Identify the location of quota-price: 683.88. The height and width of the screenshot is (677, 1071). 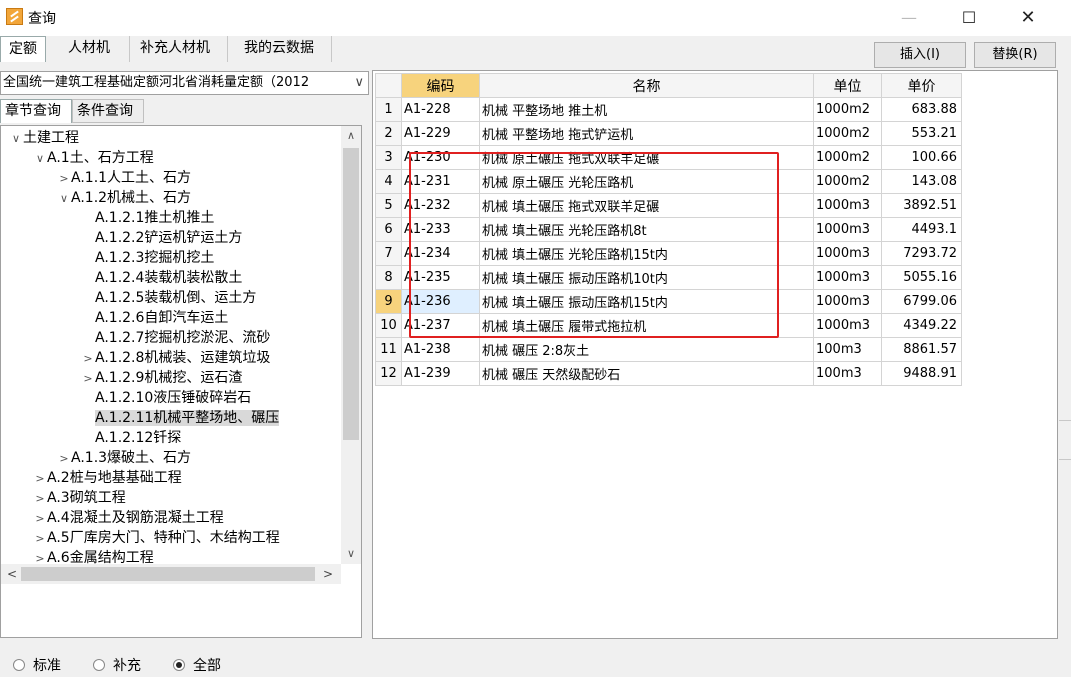
(921, 109).